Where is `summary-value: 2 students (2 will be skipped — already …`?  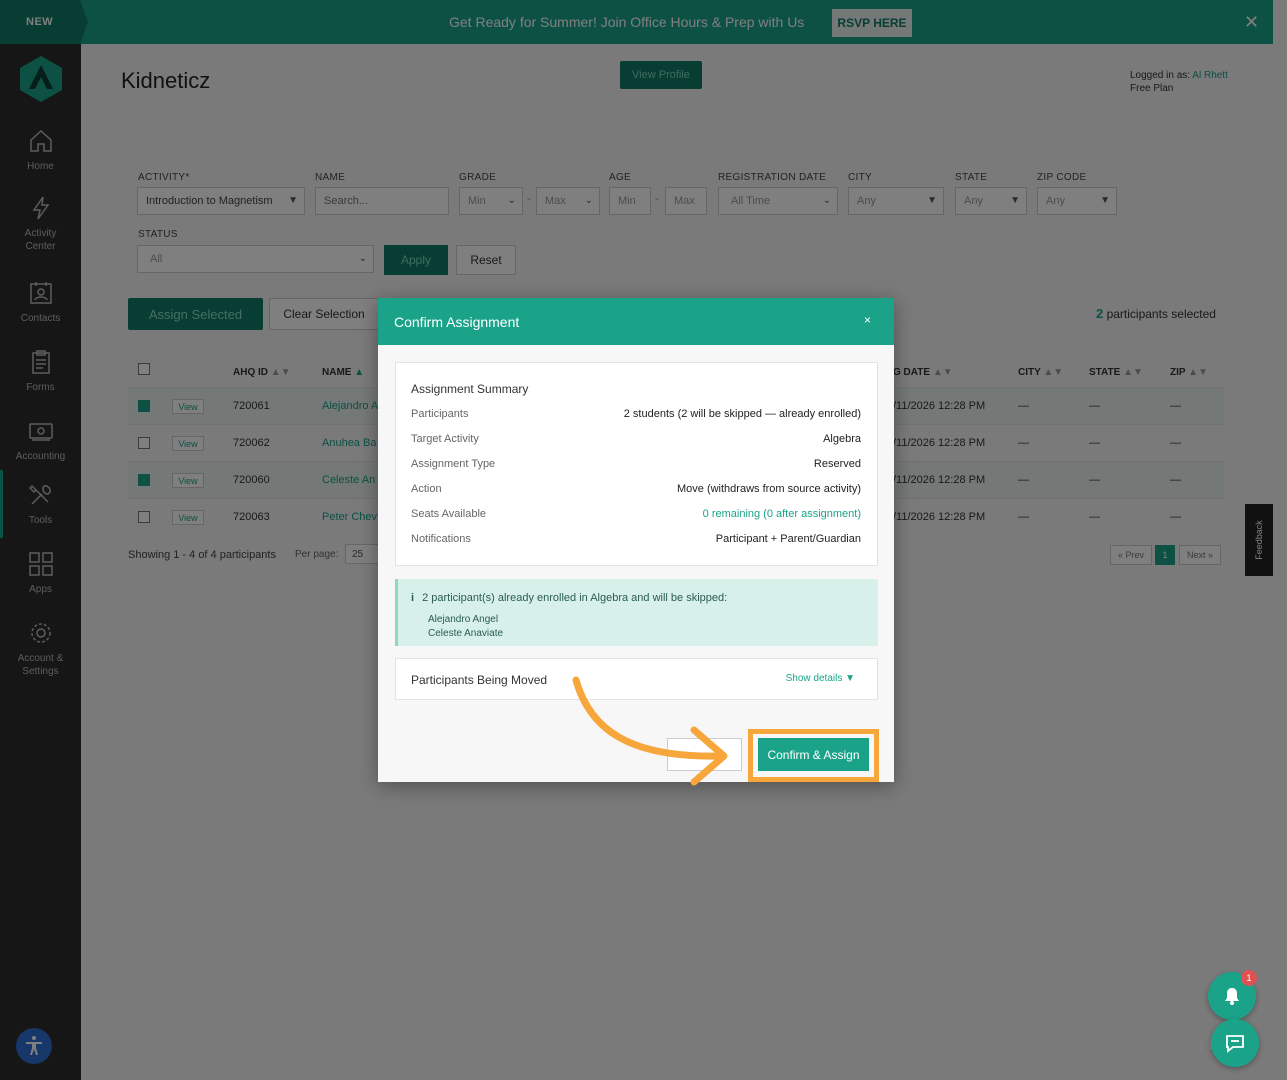
summary-value: 2 students (2 will be skipped — already … is located at coordinates (742, 414).